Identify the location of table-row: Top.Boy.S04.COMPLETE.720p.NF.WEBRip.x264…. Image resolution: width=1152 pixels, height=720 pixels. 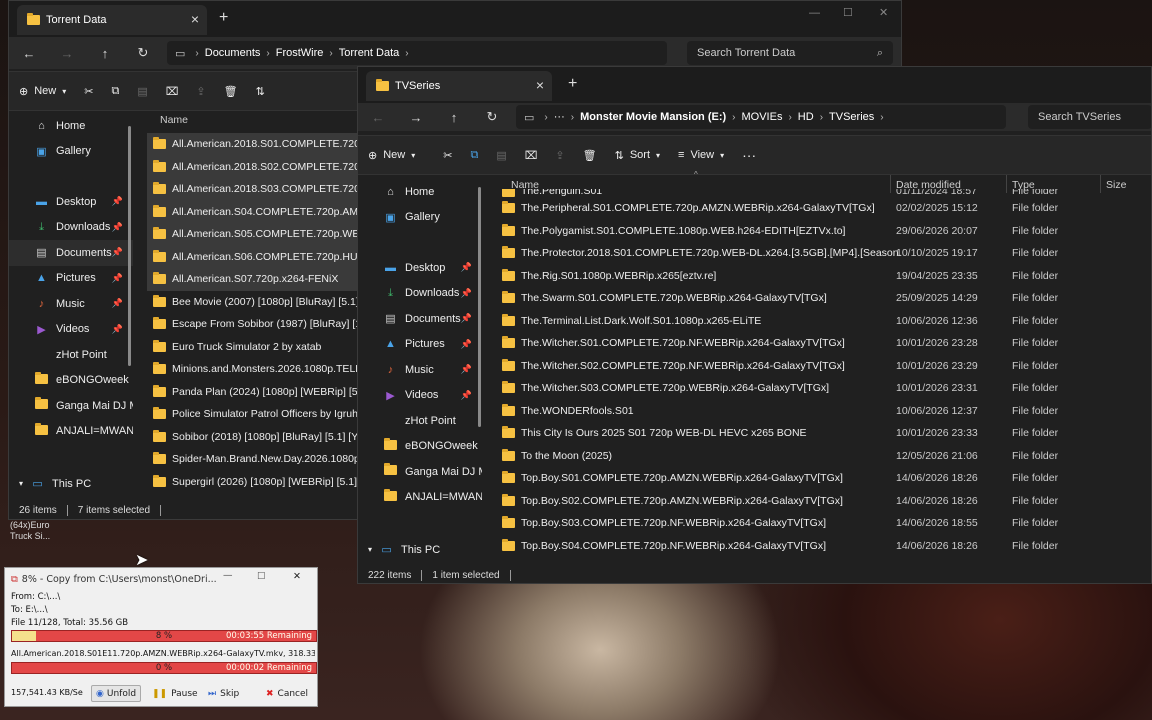
(823, 546).